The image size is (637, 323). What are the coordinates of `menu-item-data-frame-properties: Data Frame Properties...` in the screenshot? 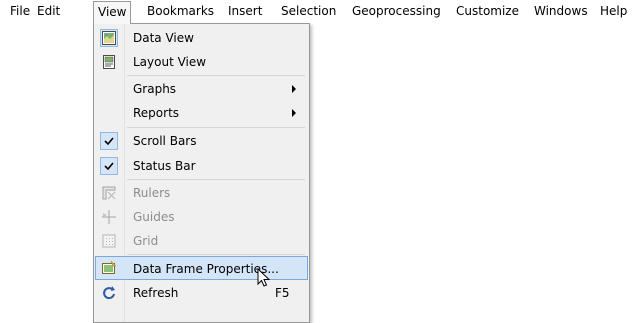 It's located at (201, 268).